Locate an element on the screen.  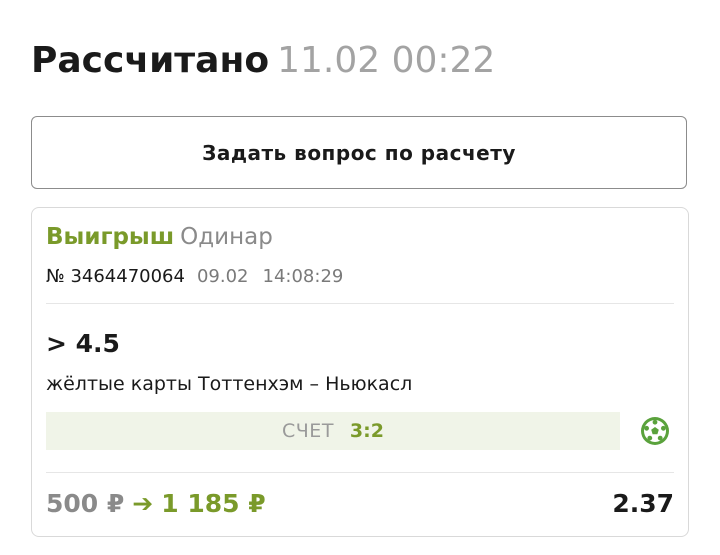
page-title: Рассчитано 11.02 00:22 is located at coordinates (263, 61).